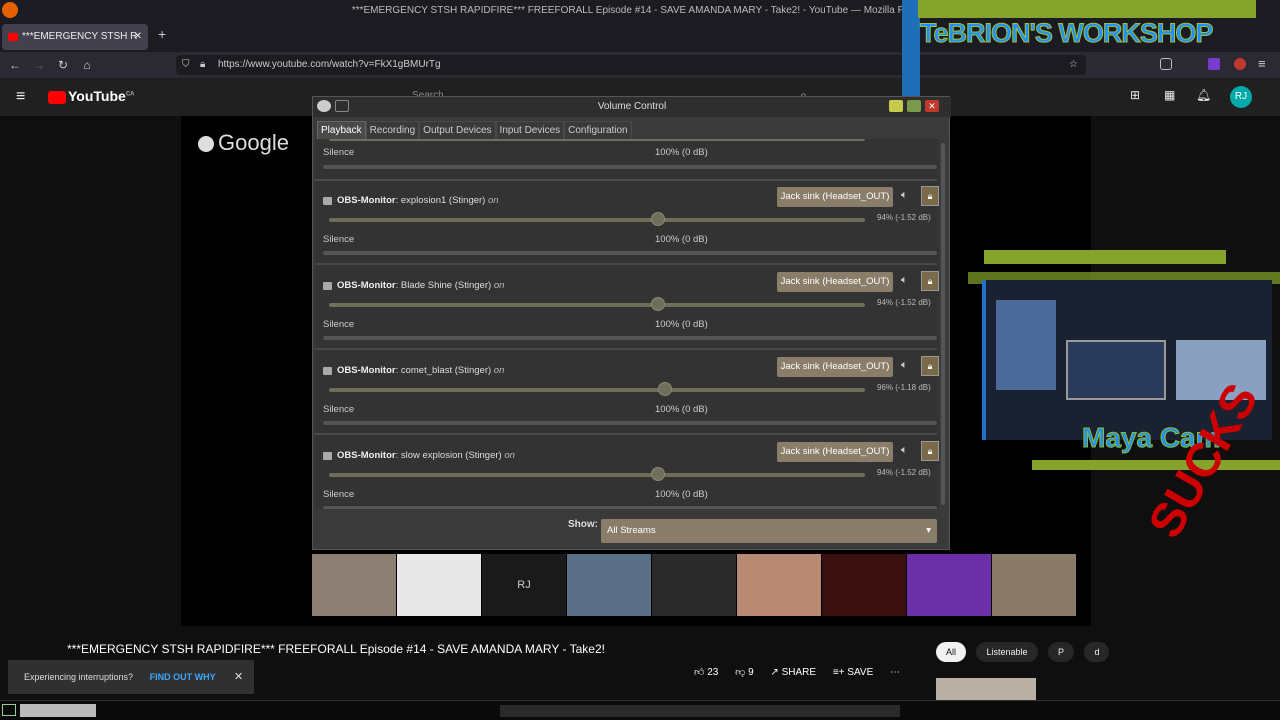 This screenshot has width=1280, height=720. What do you see at coordinates (162, 34) in the screenshot?
I see `new-tab-button: +` at bounding box center [162, 34].